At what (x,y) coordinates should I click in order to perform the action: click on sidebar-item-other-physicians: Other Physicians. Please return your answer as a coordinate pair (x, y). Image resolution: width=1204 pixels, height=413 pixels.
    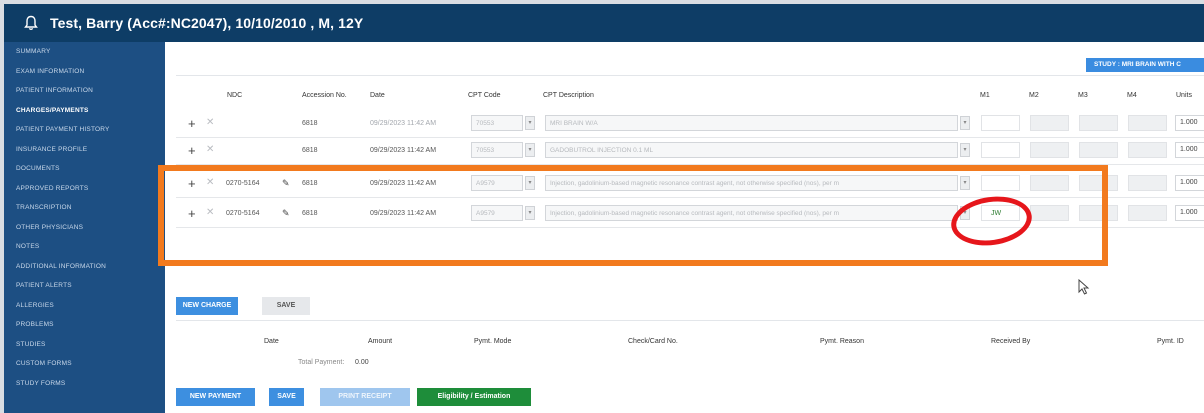
    Looking at the image, I should click on (84, 228).